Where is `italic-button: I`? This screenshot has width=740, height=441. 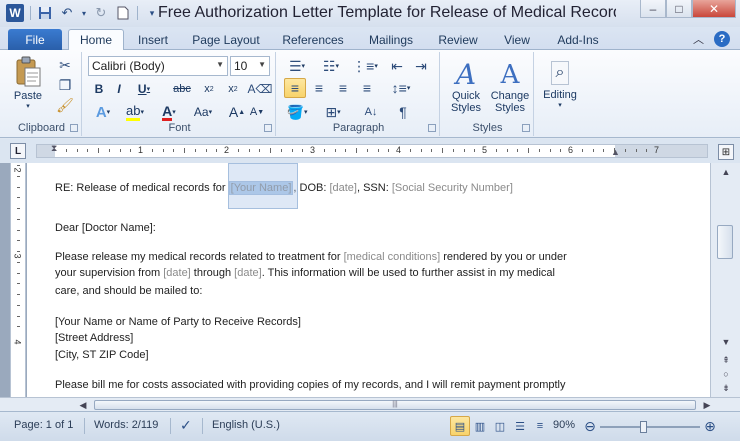 italic-button: I is located at coordinates (119, 89).